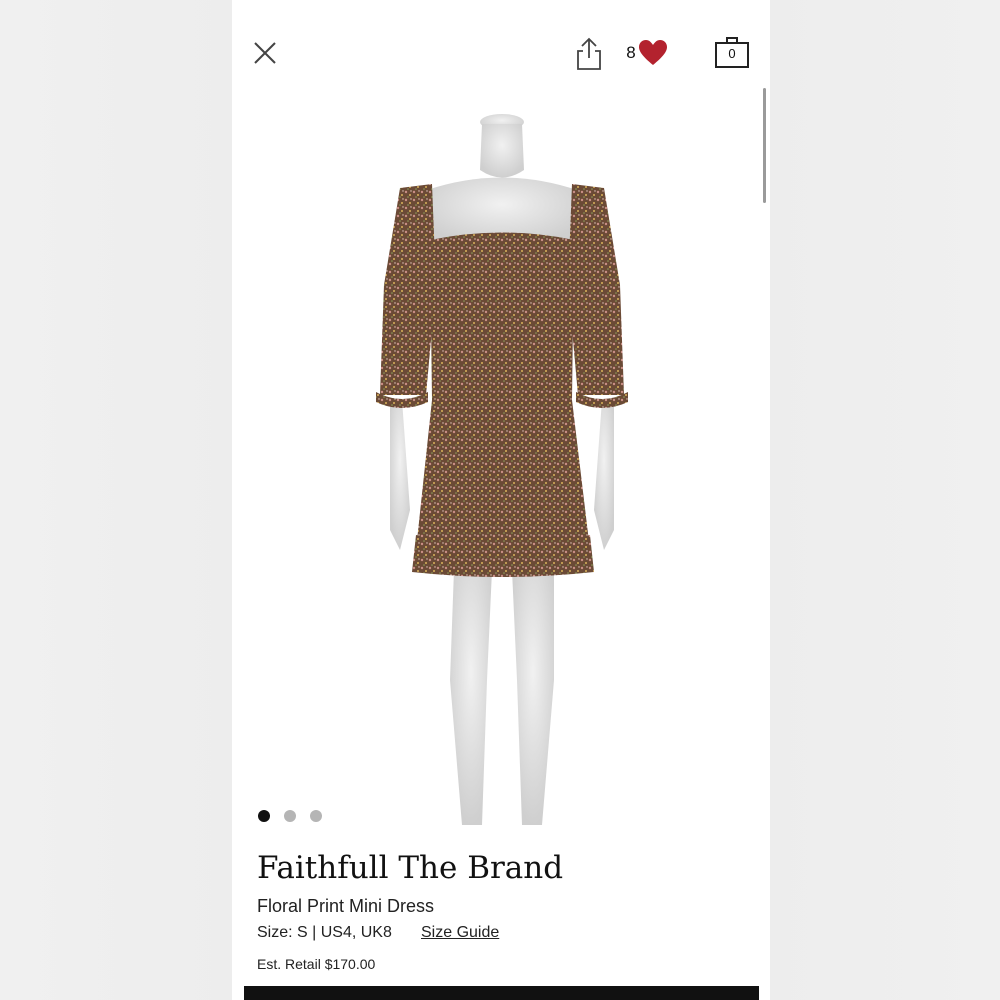 The width and height of the screenshot is (1000, 1000). I want to click on favorites-count: 8, so click(631, 52).